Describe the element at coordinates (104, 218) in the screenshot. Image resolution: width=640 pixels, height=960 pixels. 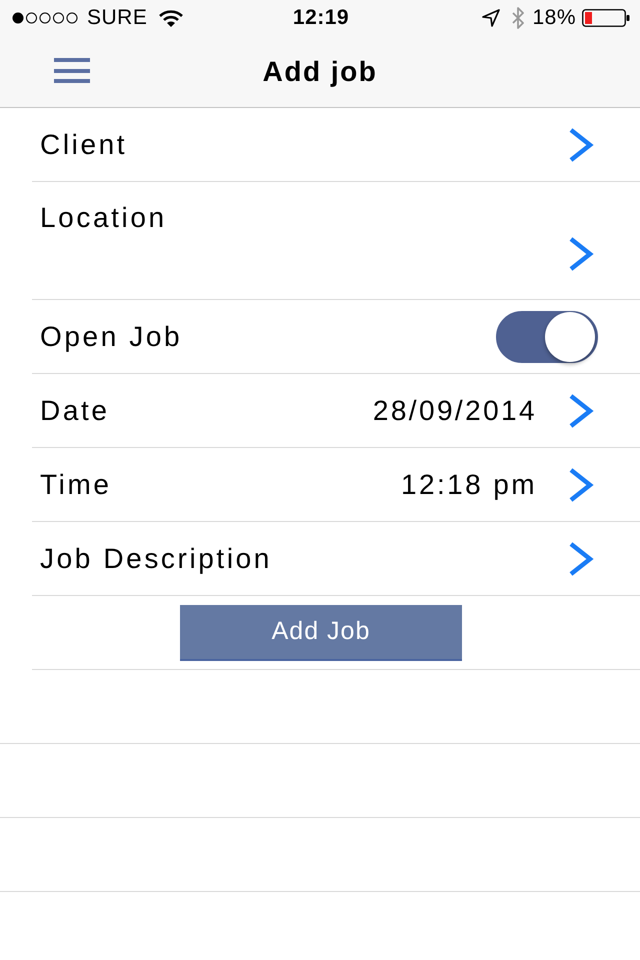
I see `row-label: Location` at that location.